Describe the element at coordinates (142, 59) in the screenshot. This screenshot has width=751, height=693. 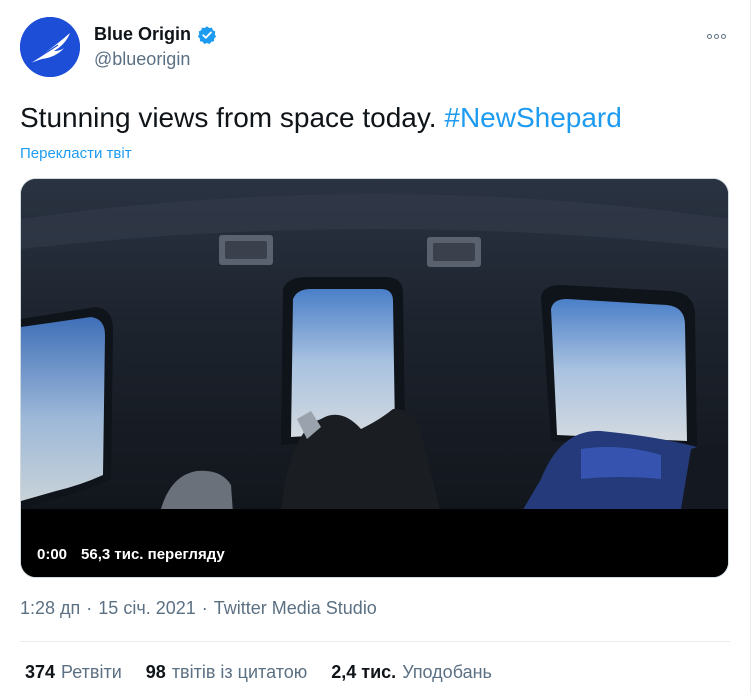
I see `author-handle: @blueorigin` at that location.